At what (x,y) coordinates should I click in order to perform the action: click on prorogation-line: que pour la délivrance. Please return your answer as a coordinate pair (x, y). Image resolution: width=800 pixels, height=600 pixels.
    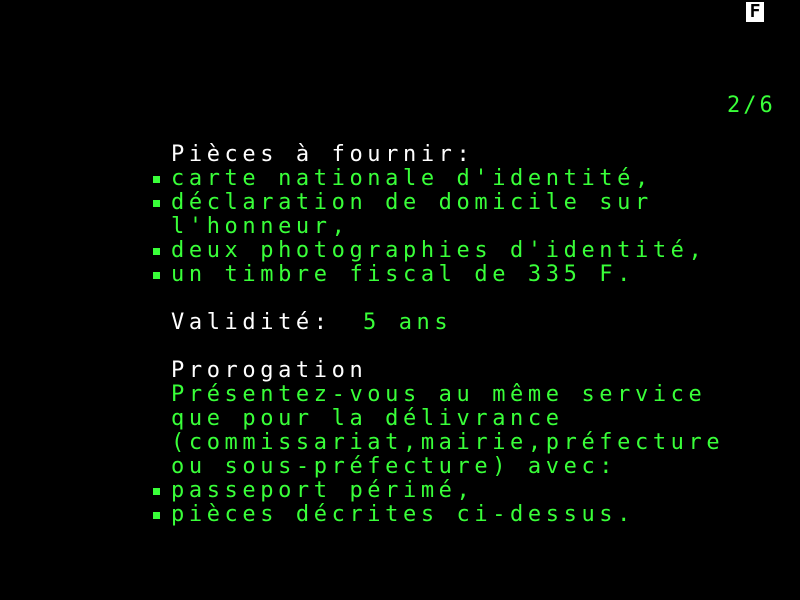
    Looking at the image, I should click on (367, 418).